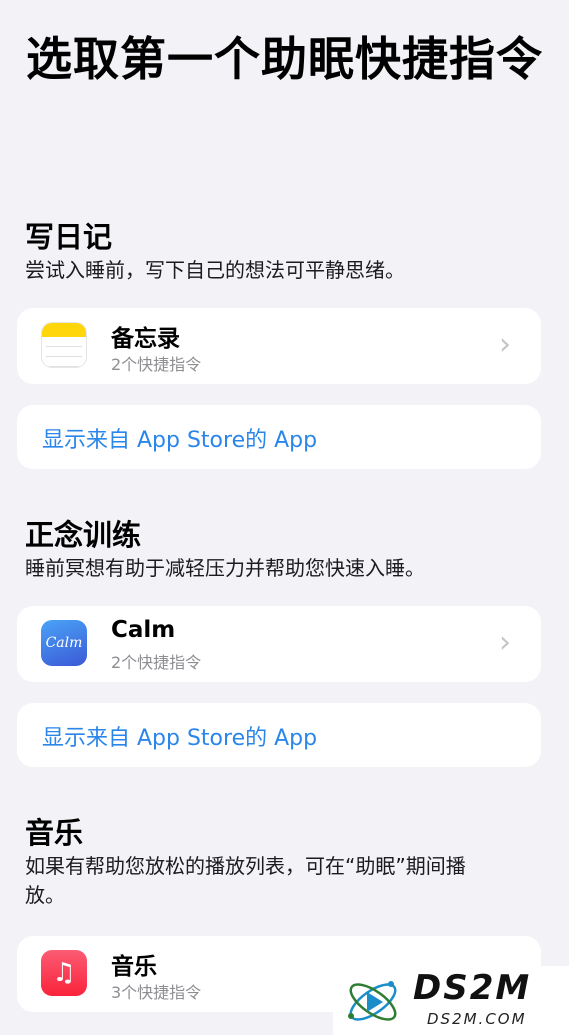  What do you see at coordinates (477, 1019) in the screenshot?
I see `watermark-subtitle: DS2M.COM` at bounding box center [477, 1019].